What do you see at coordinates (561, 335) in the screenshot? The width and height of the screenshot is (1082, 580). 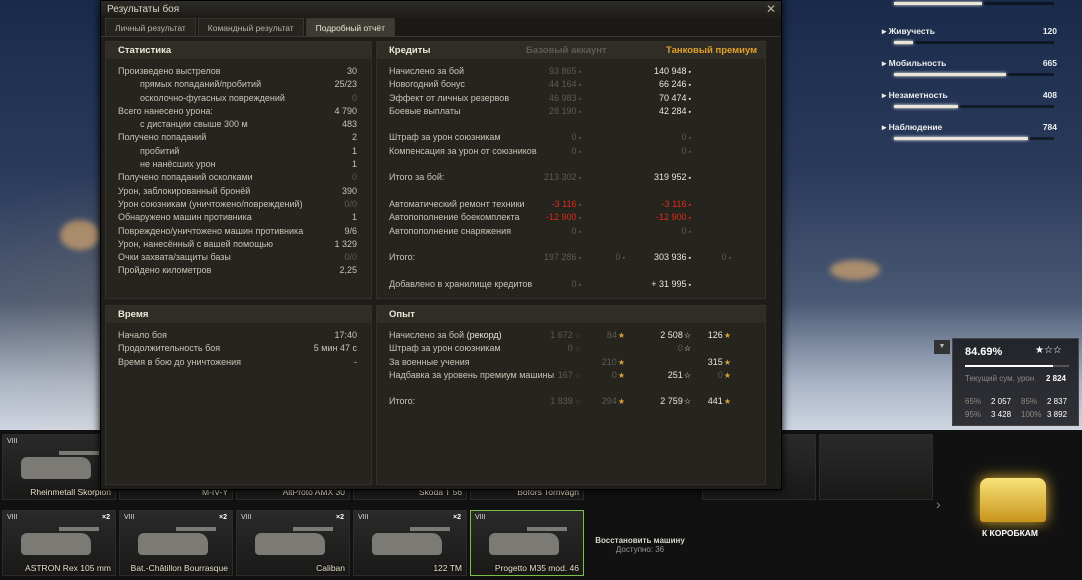 I see `basic-amount: 1 672` at bounding box center [561, 335].